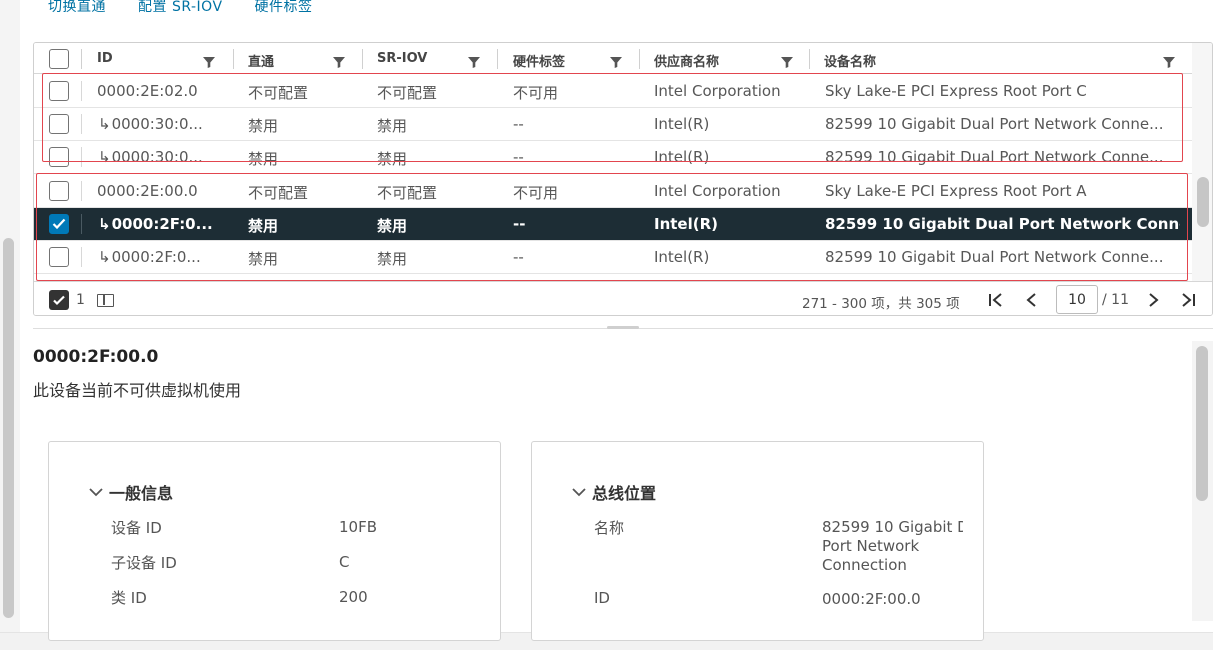  Describe the element at coordinates (8, 428) in the screenshot. I see `outer-scrollbar-thumb` at that location.